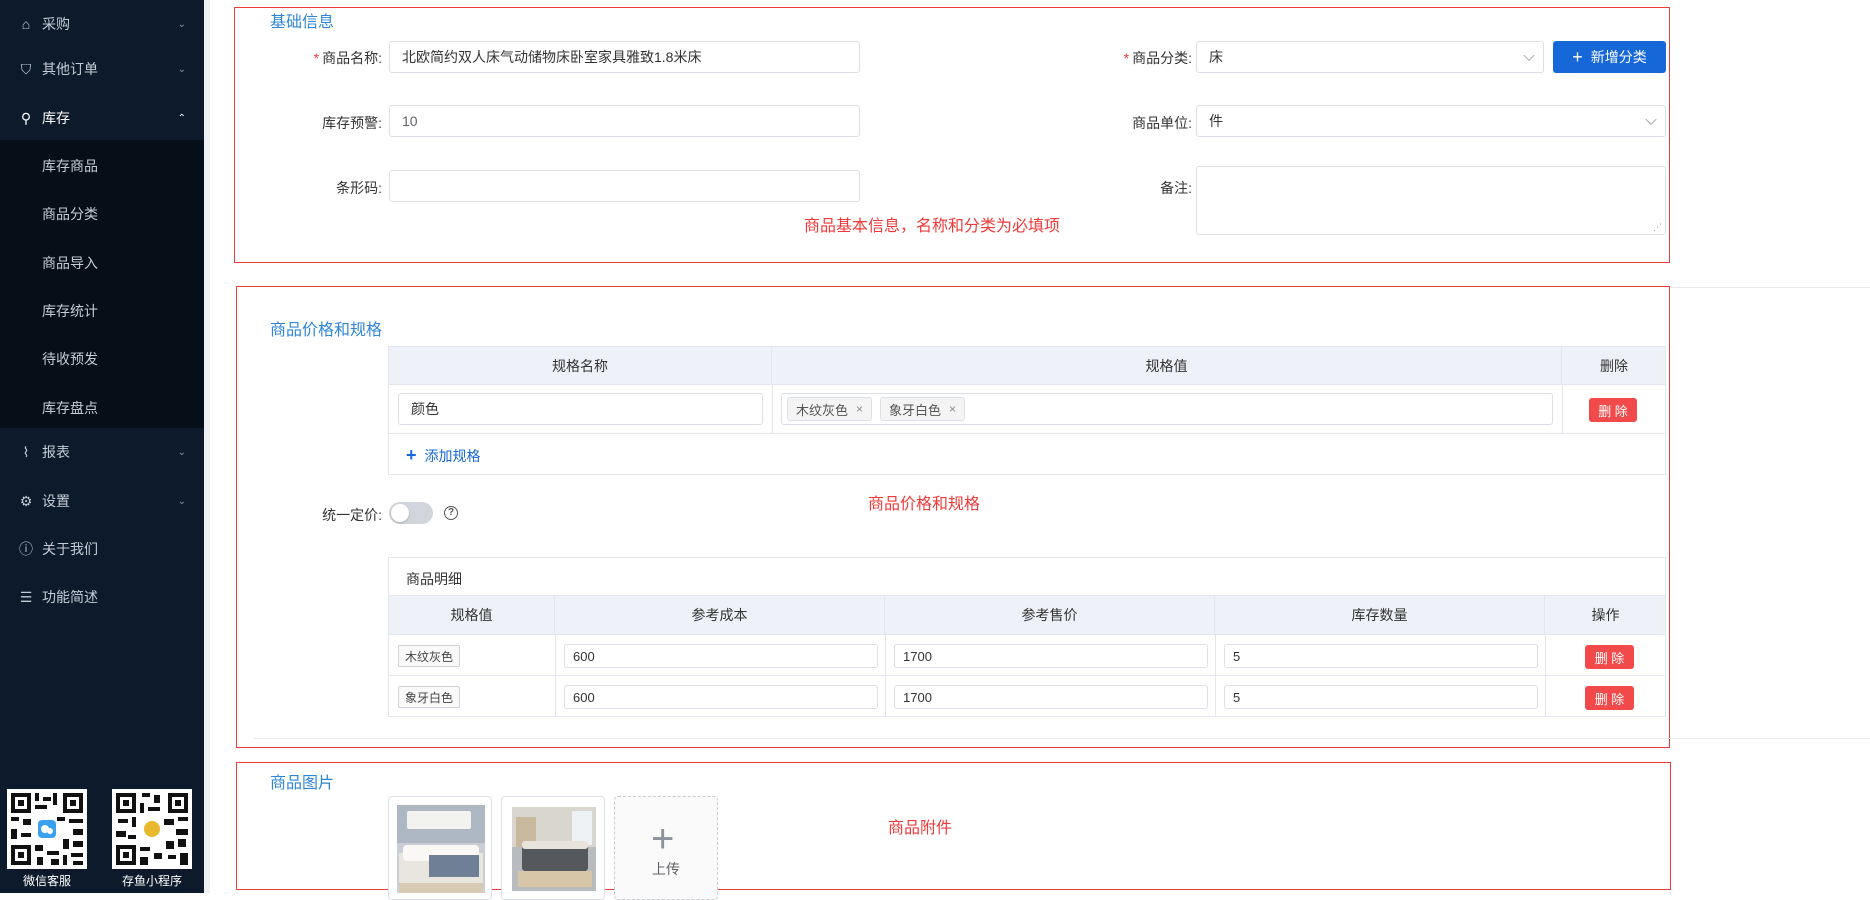  I want to click on detail-action-header: 操作, so click(1605, 615).